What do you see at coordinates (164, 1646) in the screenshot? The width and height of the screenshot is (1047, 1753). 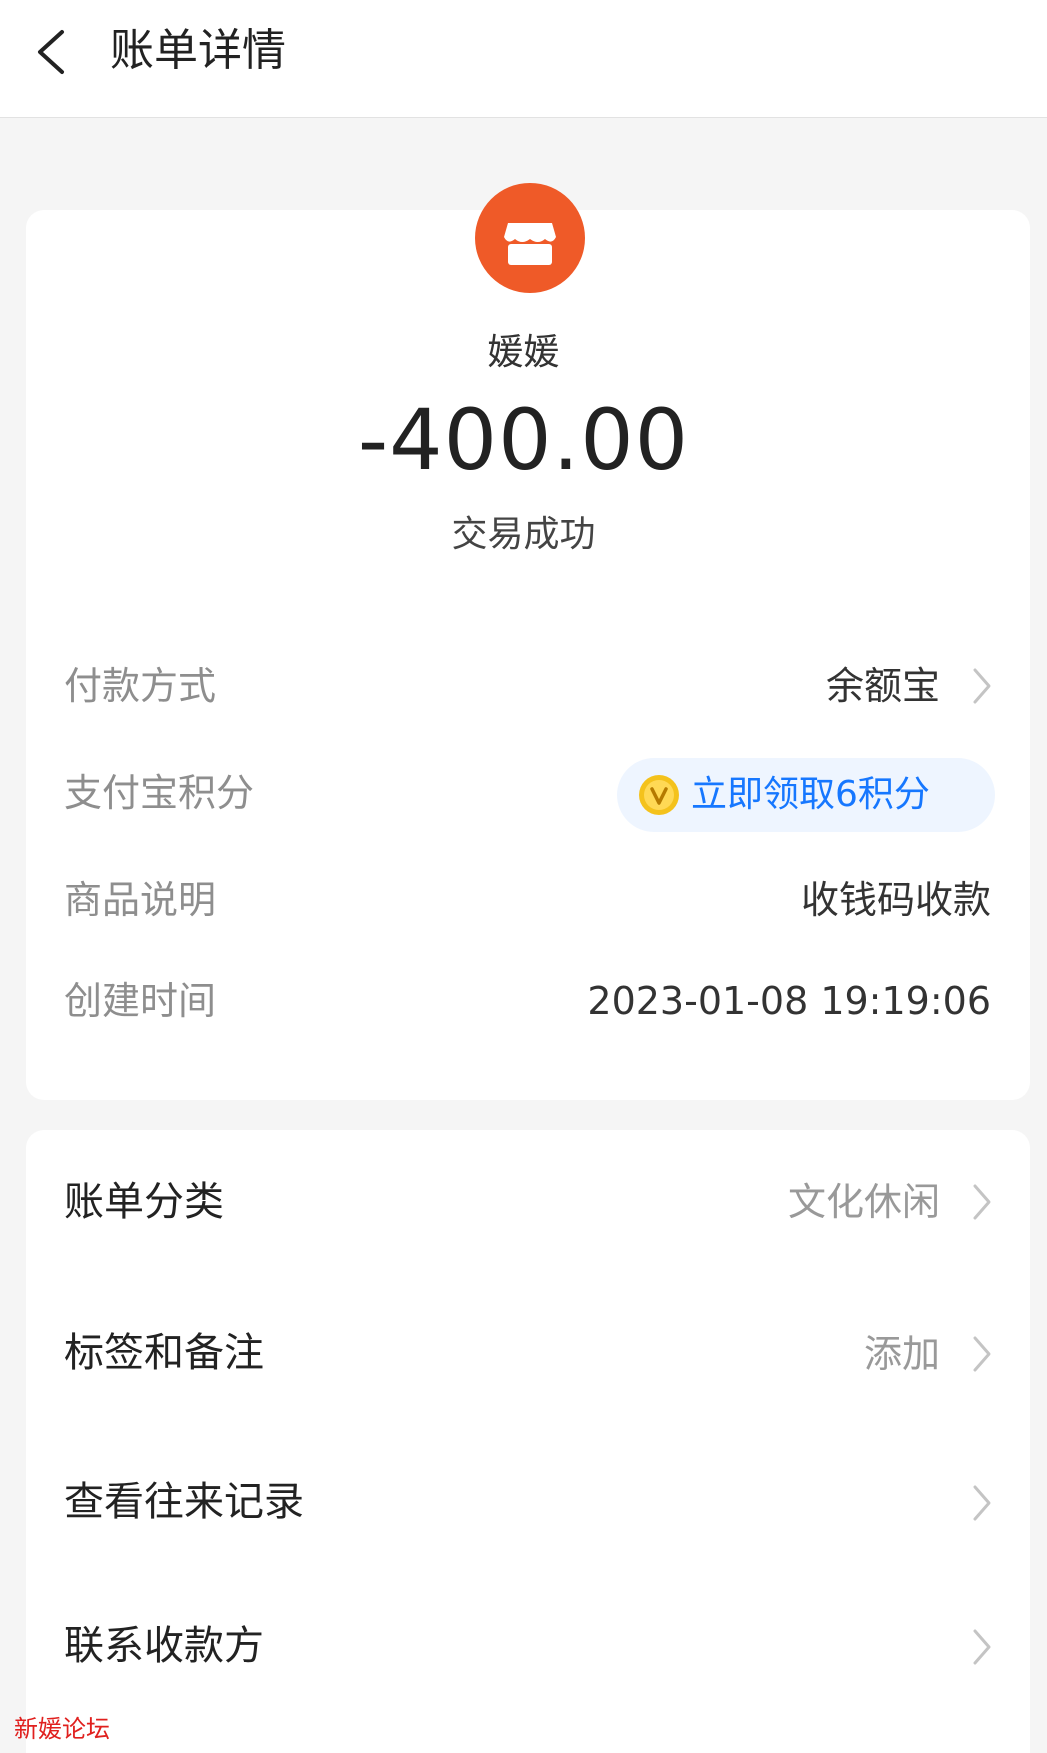 I see `contact-payee-label: 联系收款方` at bounding box center [164, 1646].